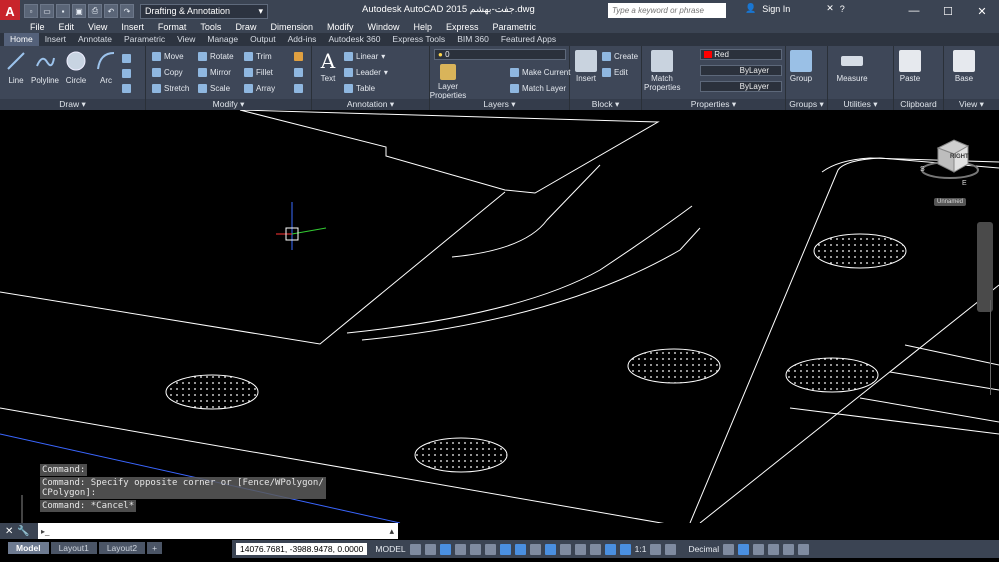 The image size is (999, 562). Describe the element at coordinates (95, 39) in the screenshot. I see `tab-annotate: Annotate` at that location.